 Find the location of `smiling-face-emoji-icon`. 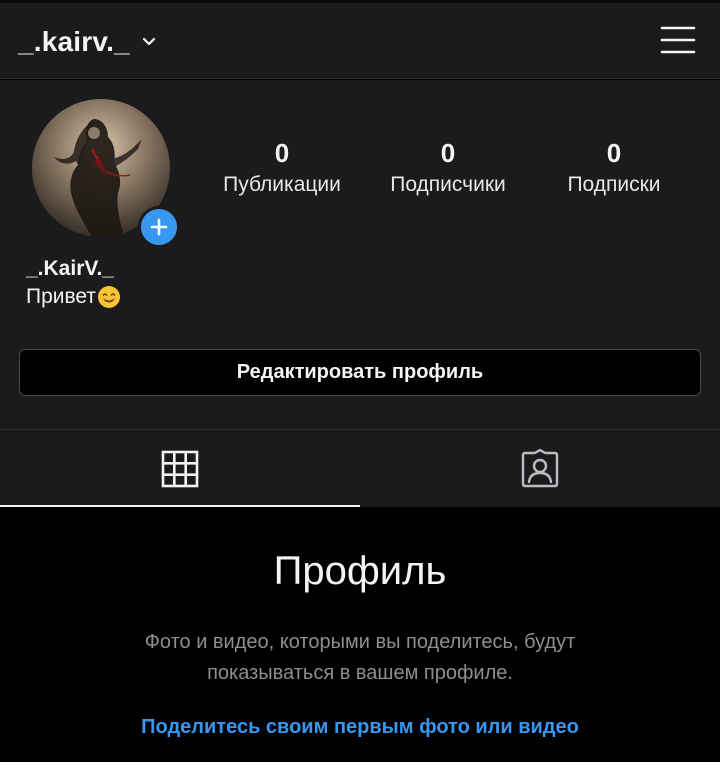

smiling-face-emoji-icon is located at coordinates (109, 297).